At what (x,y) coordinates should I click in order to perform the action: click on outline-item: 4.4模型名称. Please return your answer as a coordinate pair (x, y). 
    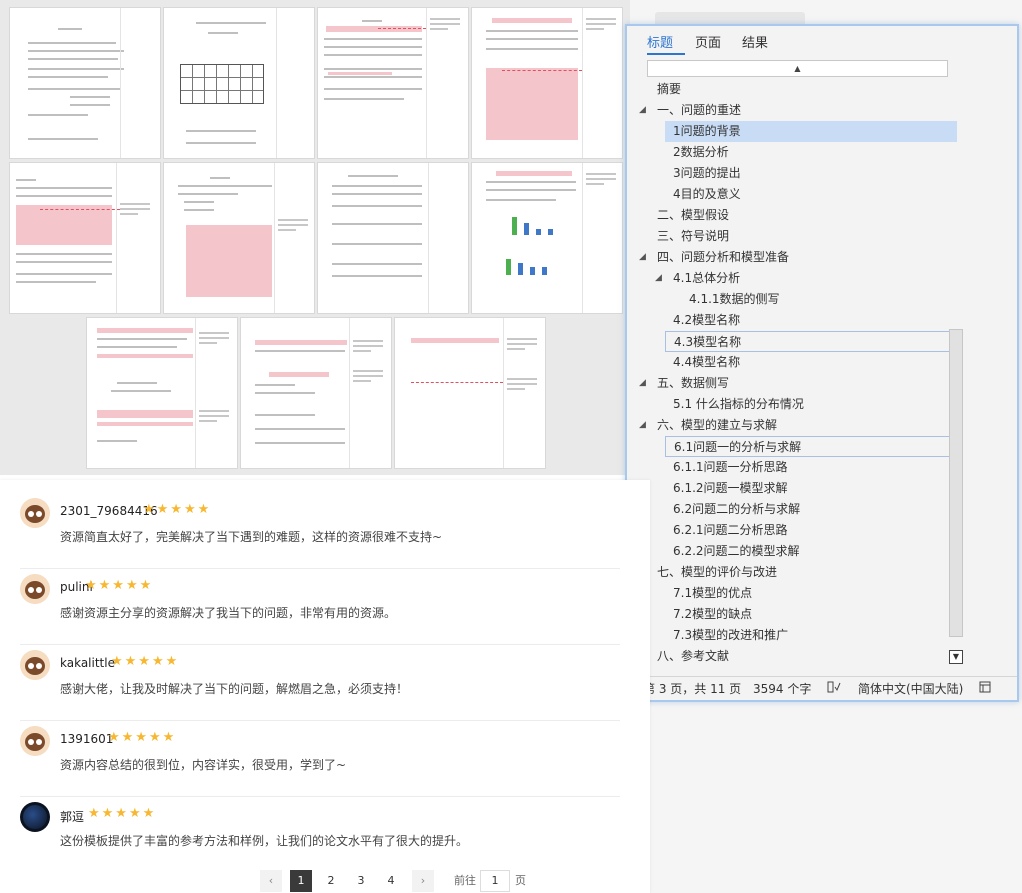
    Looking at the image, I should click on (794, 362).